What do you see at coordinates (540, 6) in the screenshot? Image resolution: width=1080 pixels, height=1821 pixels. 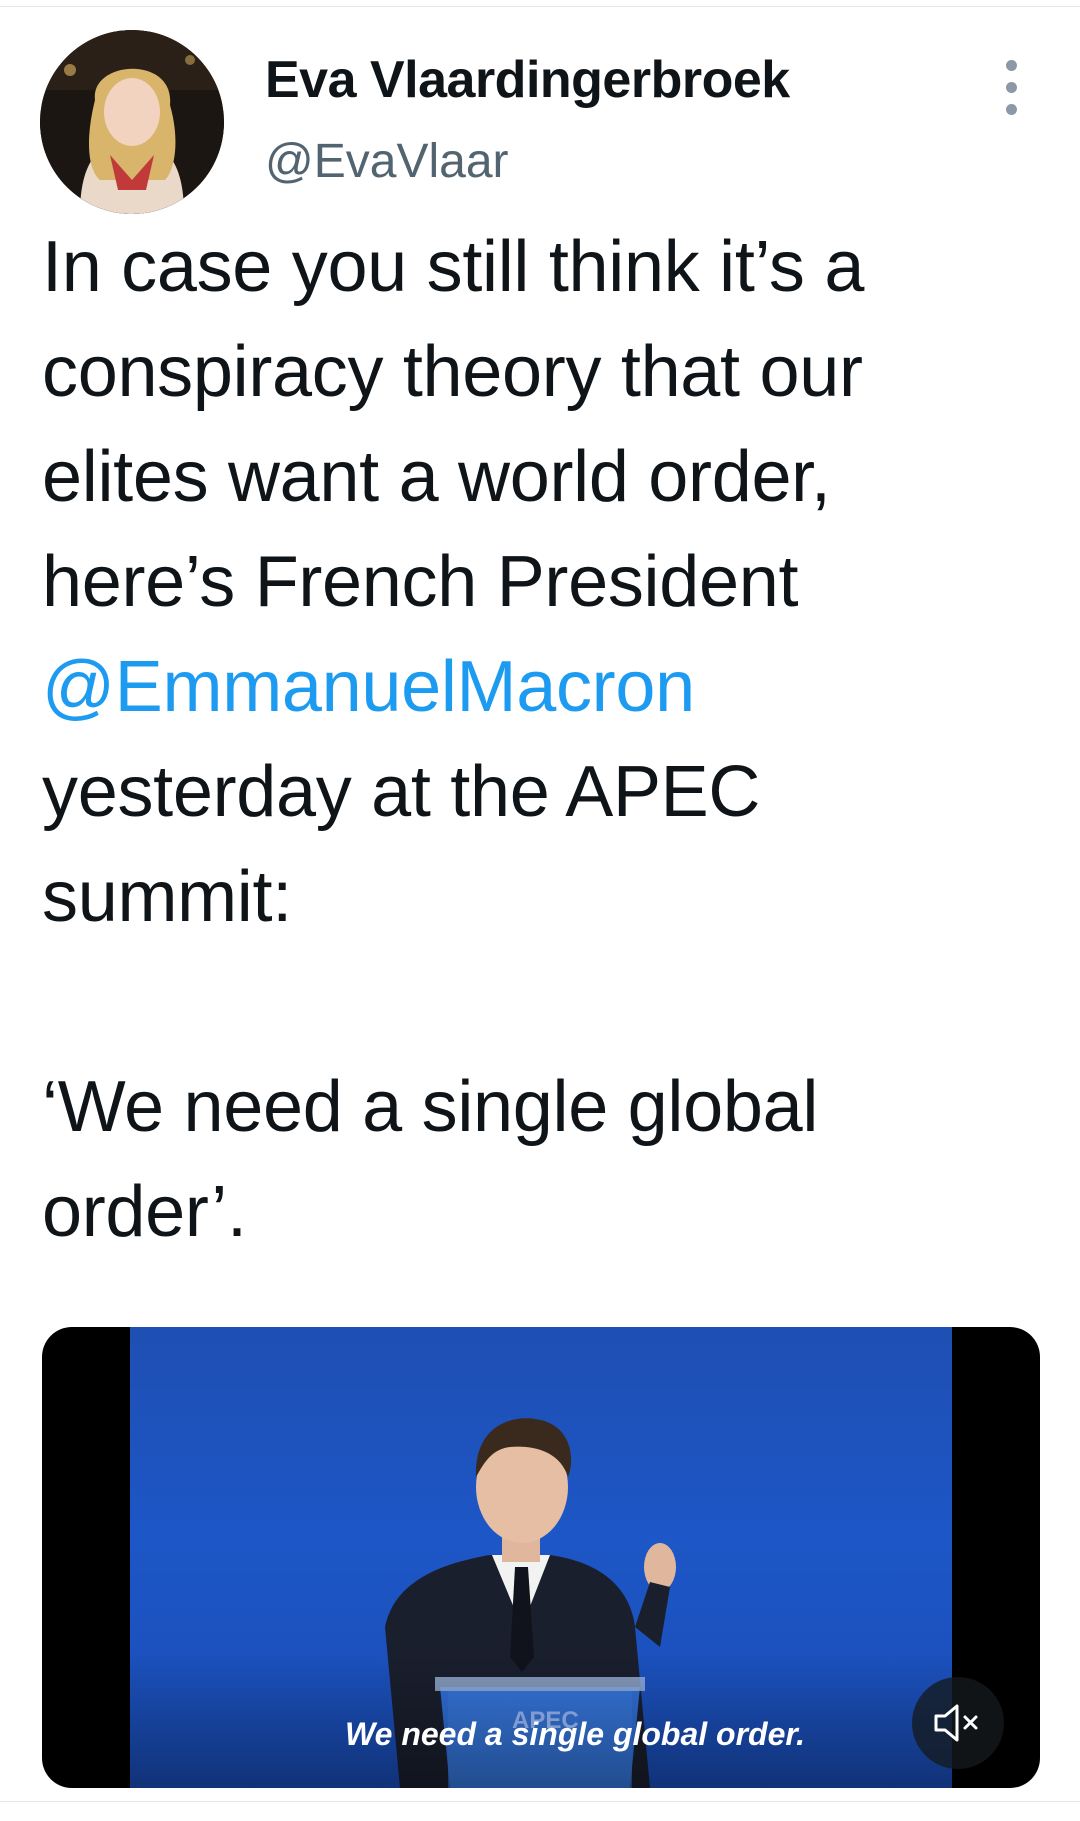 I see `top-divider` at bounding box center [540, 6].